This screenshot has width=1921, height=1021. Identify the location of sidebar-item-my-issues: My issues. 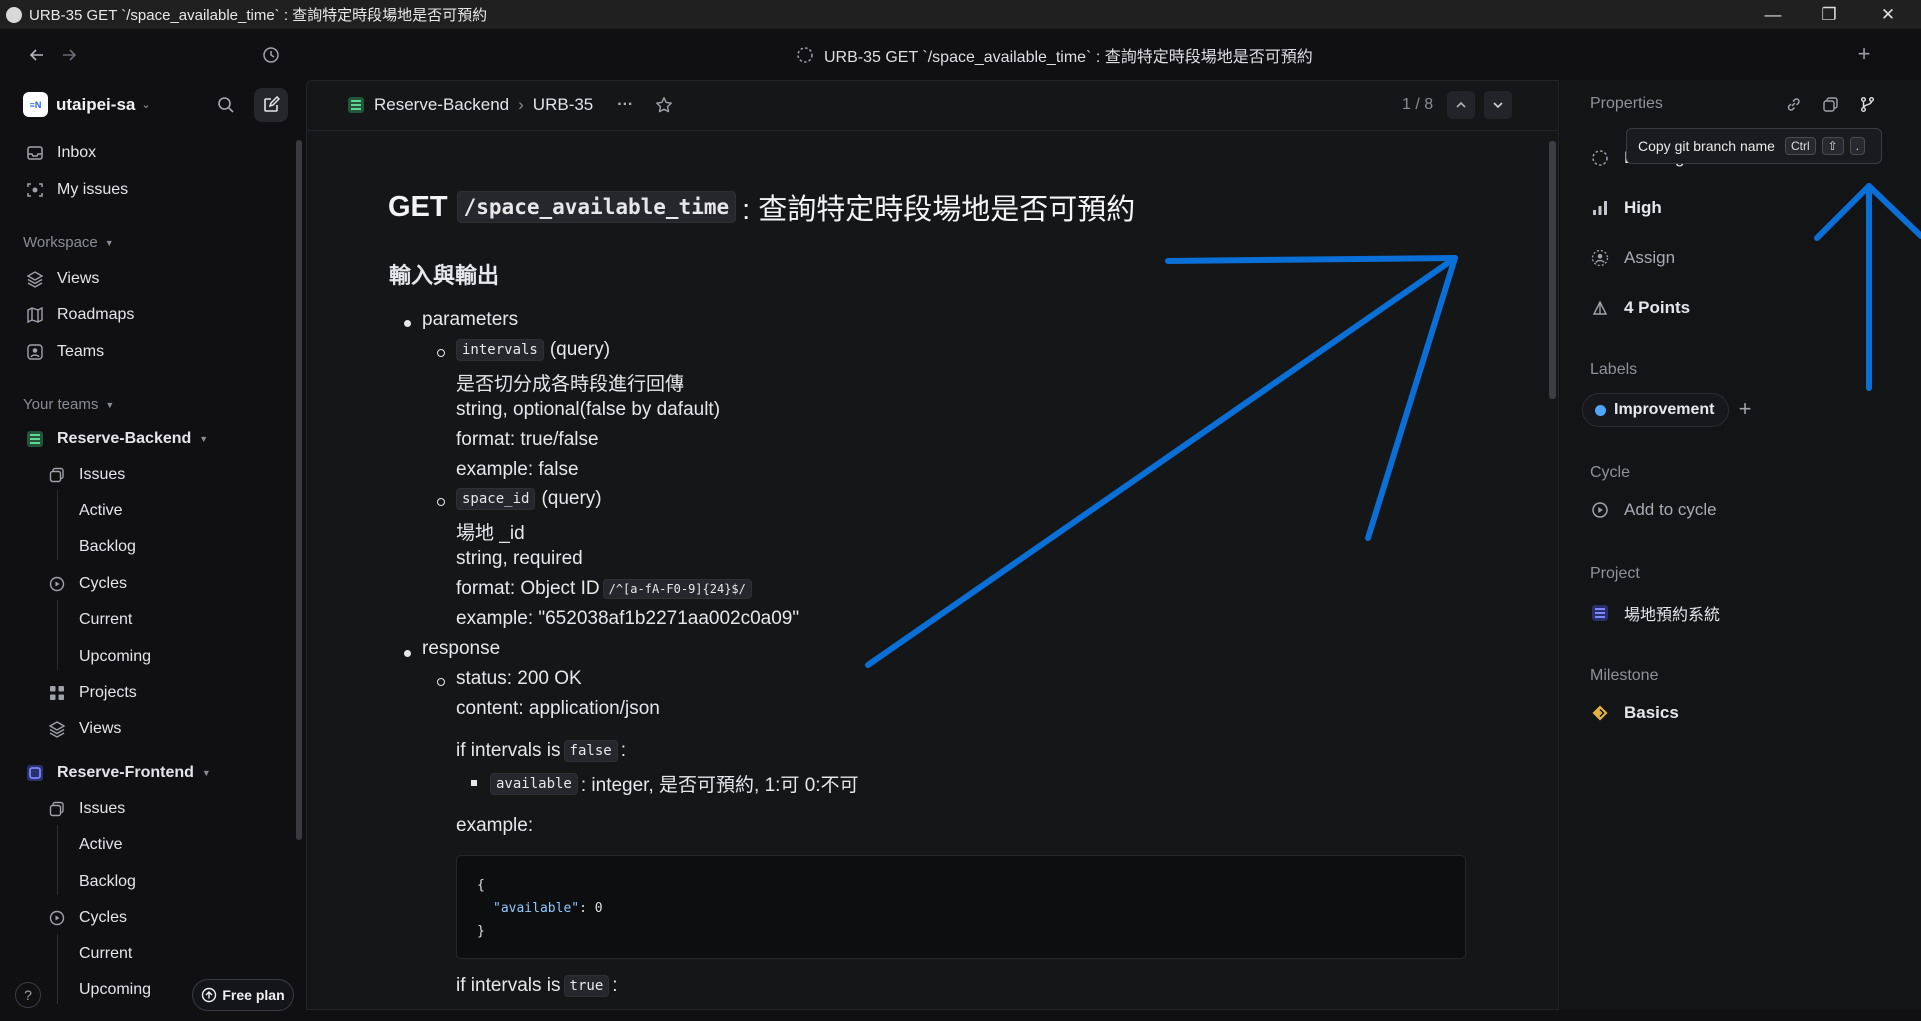
(76, 190).